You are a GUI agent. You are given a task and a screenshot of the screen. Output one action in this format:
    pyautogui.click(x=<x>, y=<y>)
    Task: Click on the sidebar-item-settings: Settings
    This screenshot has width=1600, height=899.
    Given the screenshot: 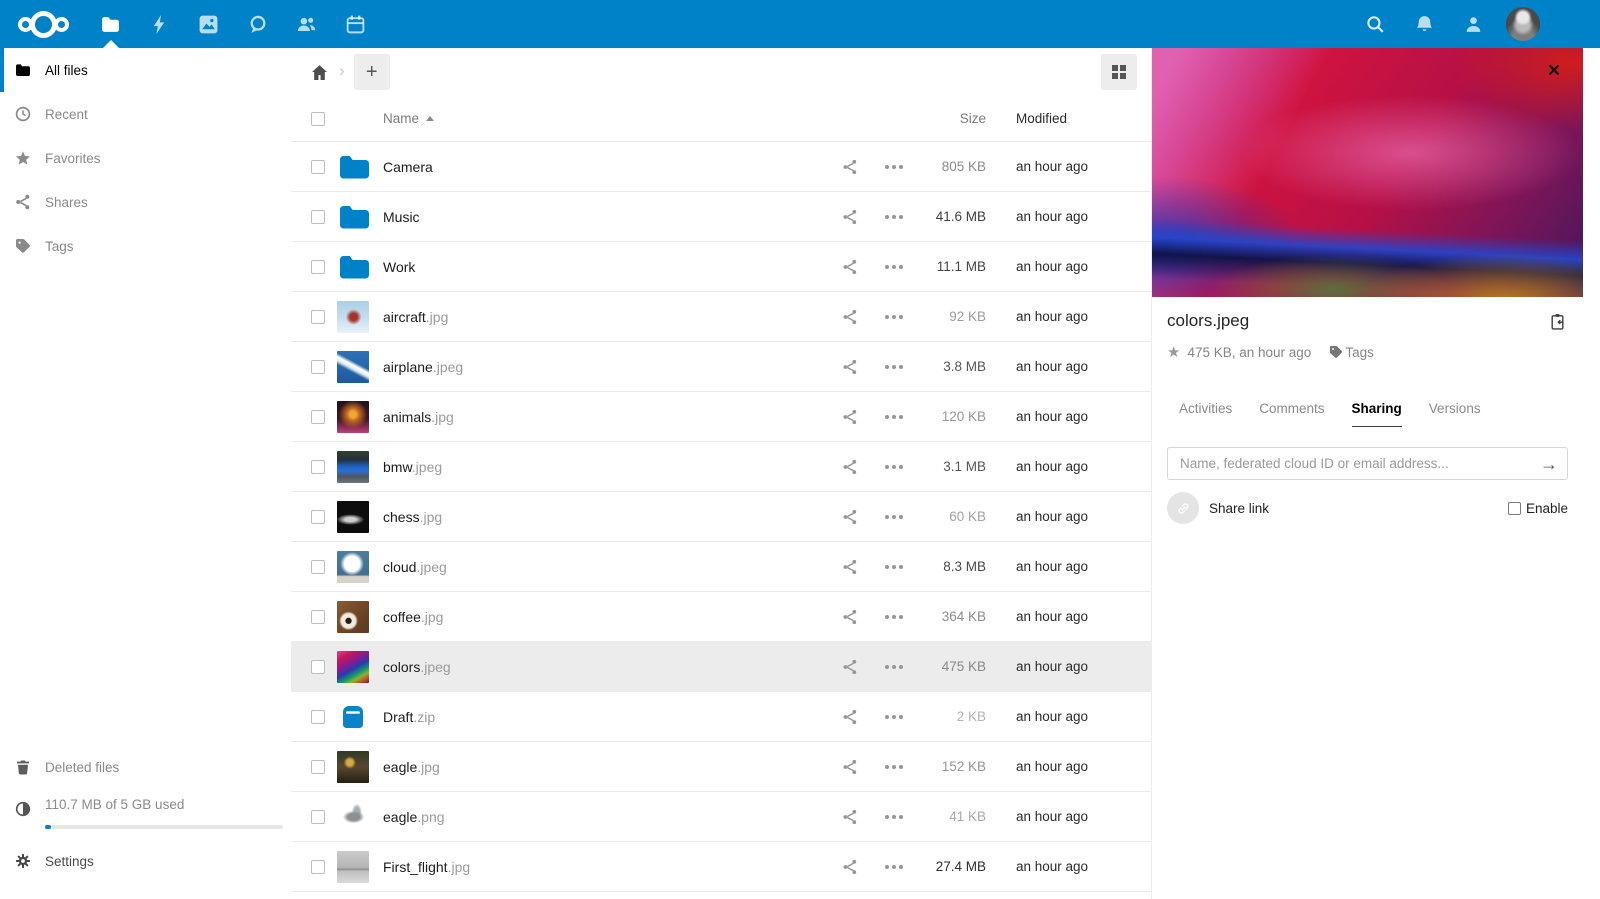 What is the action you would take?
    pyautogui.click(x=145, y=861)
    